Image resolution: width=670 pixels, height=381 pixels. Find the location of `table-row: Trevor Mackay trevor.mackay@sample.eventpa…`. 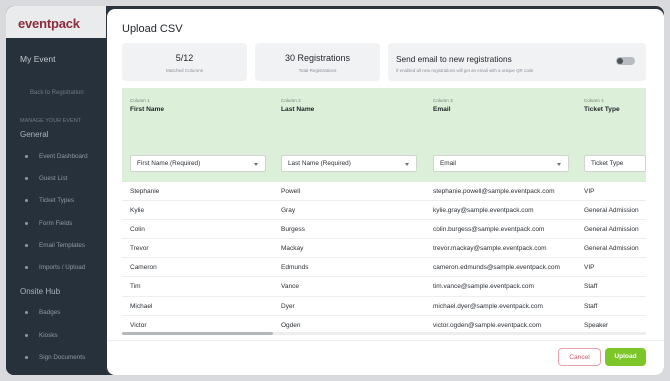

table-row: Trevor Mackay trevor.mackay@sample.eventpa… is located at coordinates (384, 249).